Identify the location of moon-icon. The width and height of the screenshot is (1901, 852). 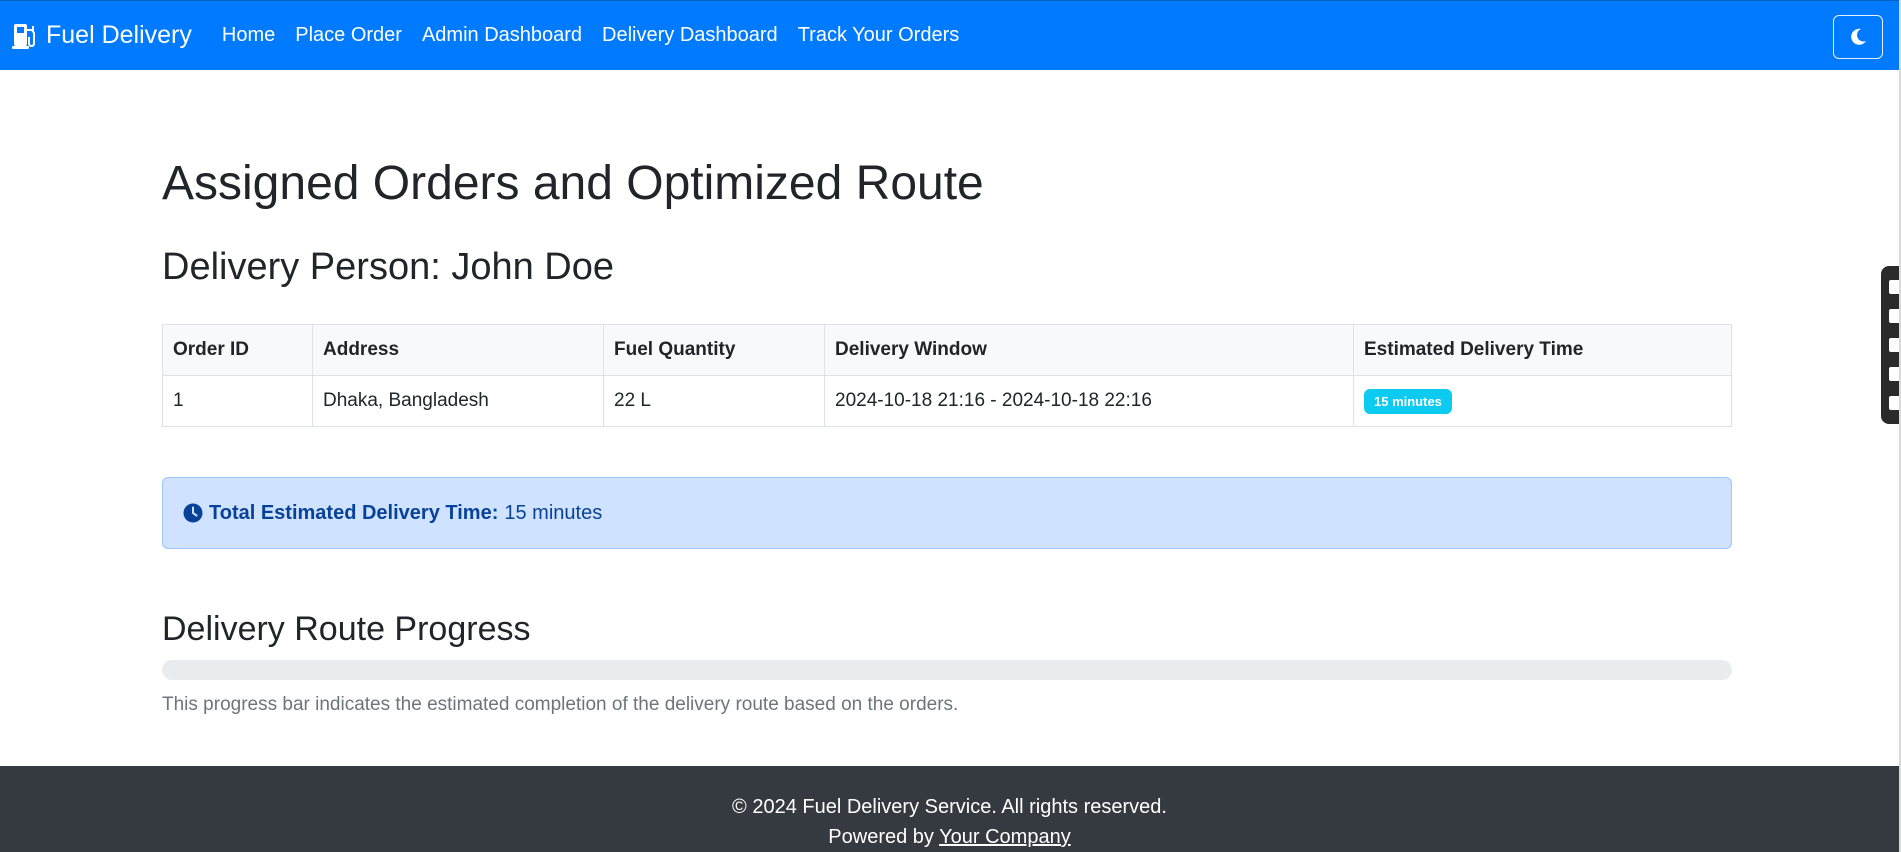
(1858, 36).